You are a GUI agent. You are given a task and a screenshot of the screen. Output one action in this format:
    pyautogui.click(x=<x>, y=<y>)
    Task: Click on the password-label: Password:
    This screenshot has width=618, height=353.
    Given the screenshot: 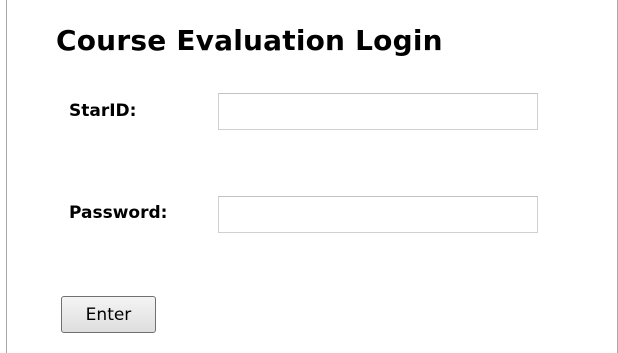 What is the action you would take?
    pyautogui.click(x=118, y=213)
    